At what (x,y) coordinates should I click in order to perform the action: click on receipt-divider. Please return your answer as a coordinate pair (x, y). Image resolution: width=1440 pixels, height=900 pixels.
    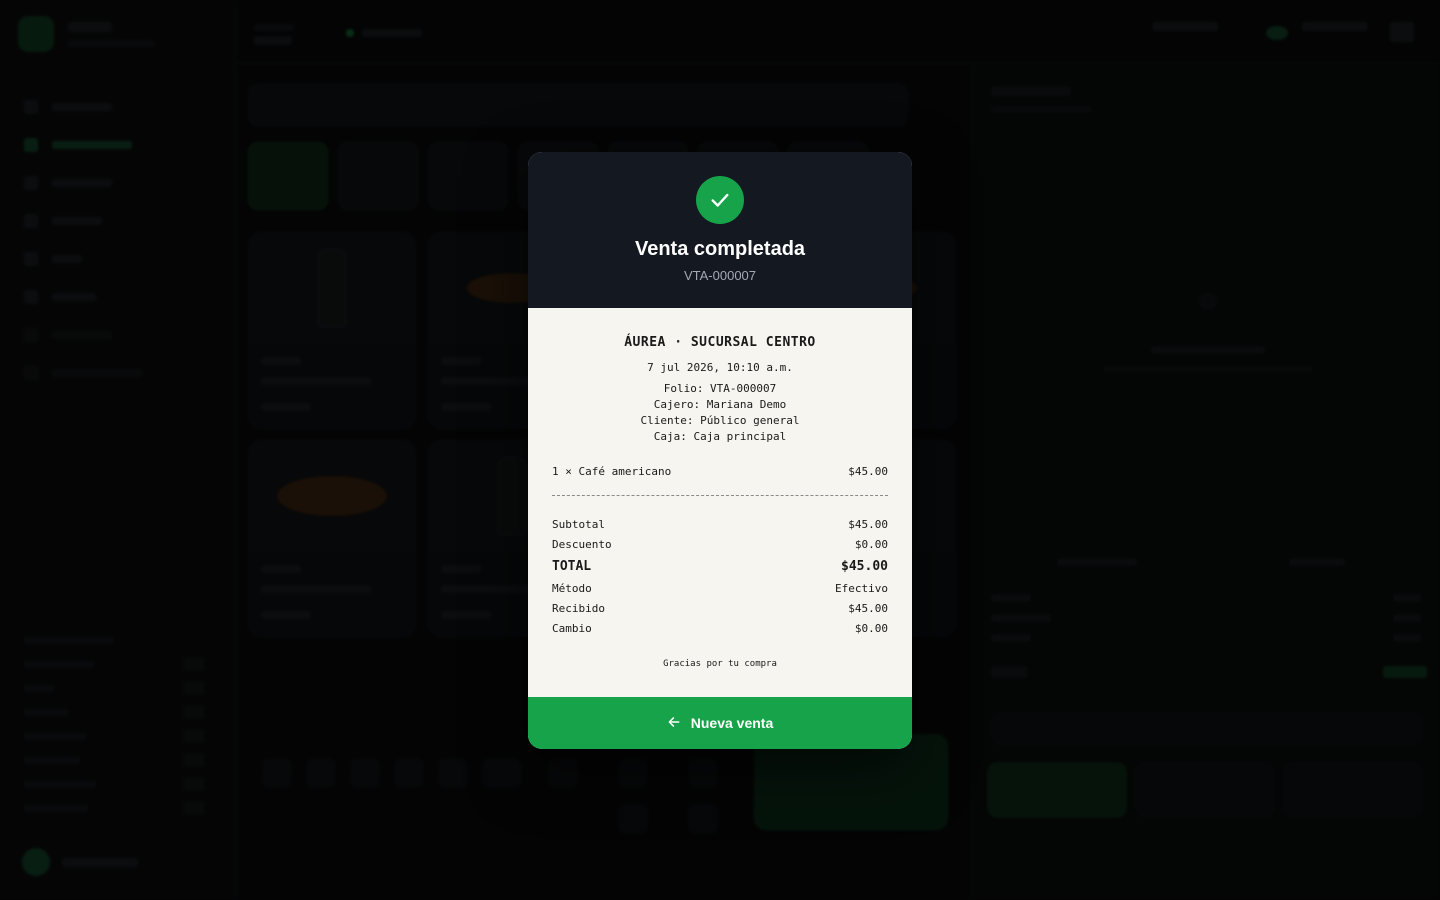
    Looking at the image, I should click on (720, 495).